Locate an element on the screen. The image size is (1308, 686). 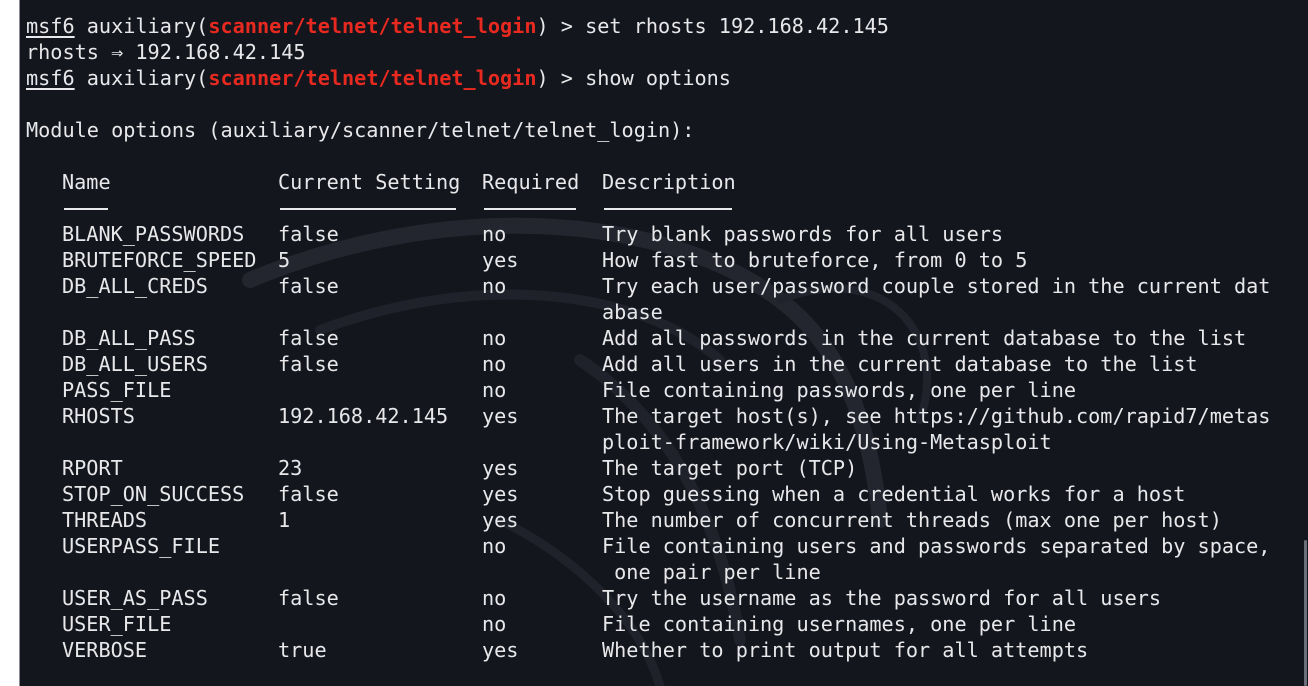
column-header-required: Required is located at coordinates (531, 182).